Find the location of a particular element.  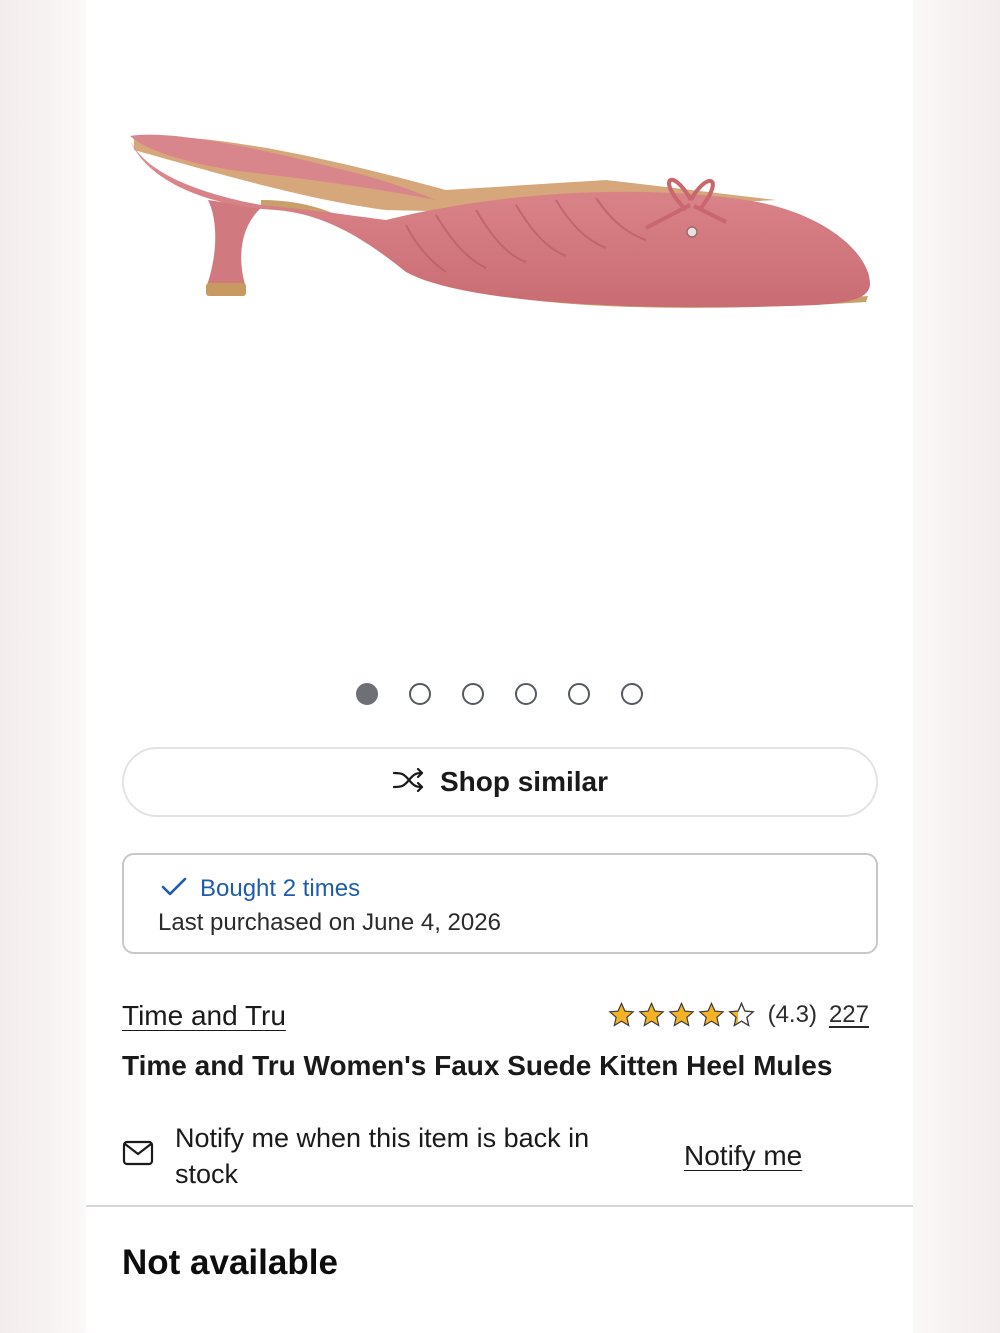

notify-me-link: Notify me is located at coordinates (743, 1156).